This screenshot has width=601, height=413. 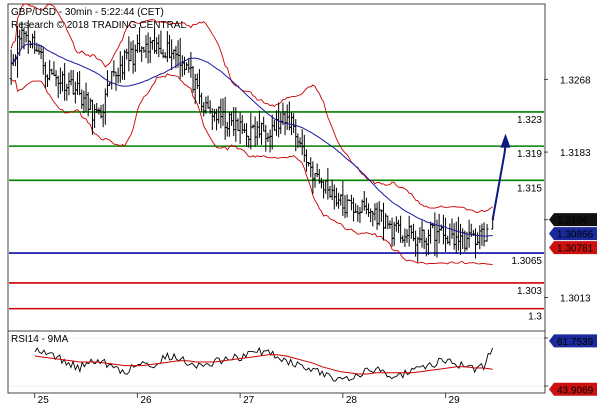 I want to click on level-label-3: 1.3065, so click(x=526, y=261).